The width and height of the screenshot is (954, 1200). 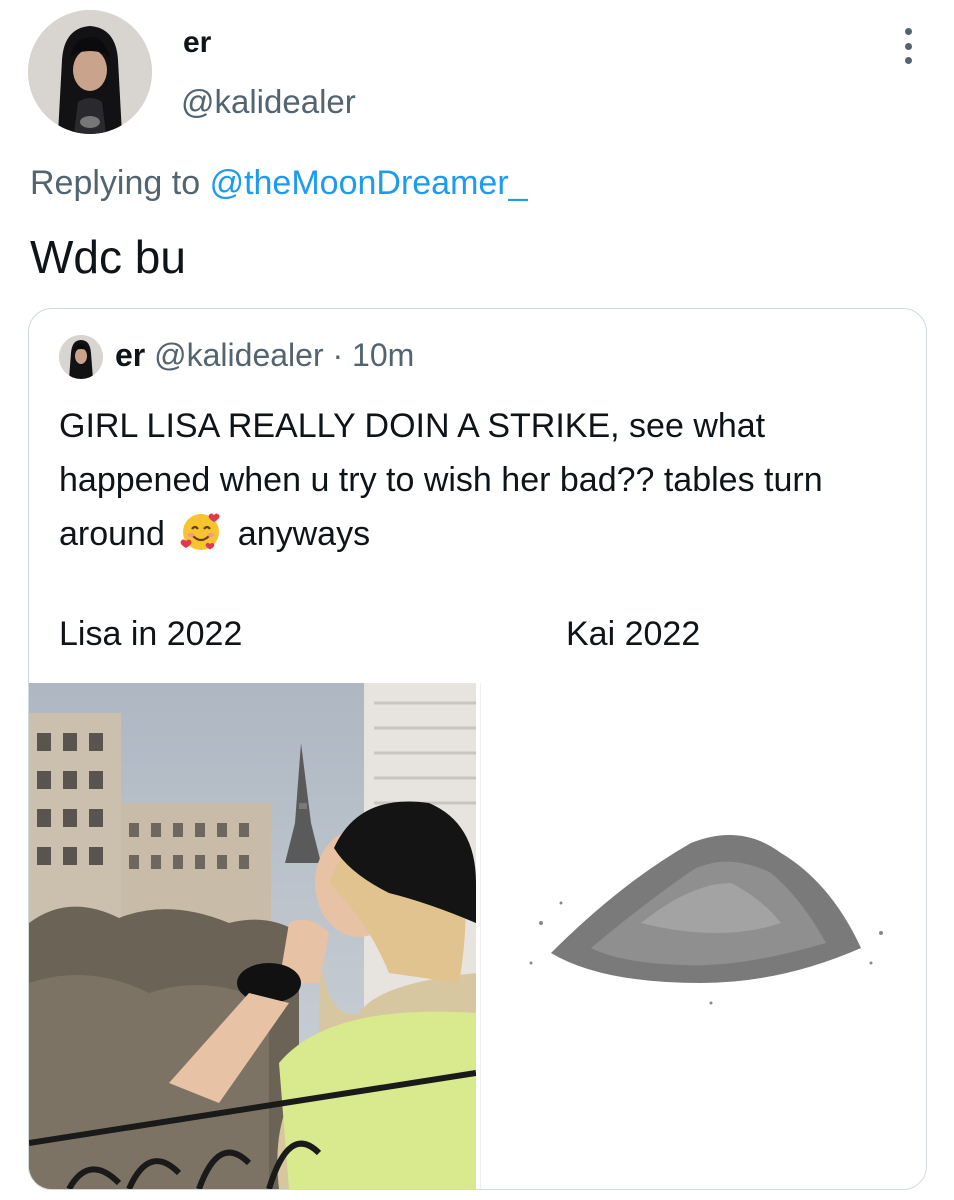 I want to click on avatar, so click(x=90, y=72).